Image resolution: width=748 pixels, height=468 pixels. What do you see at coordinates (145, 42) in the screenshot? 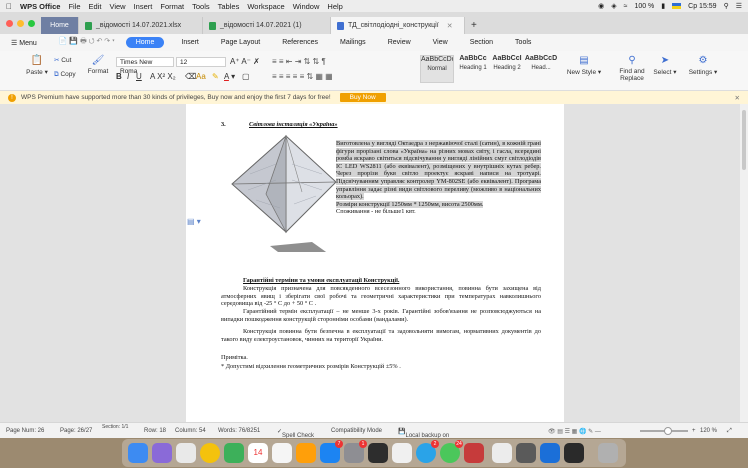
I see `ribbon-tab-home: Home` at bounding box center [145, 42].